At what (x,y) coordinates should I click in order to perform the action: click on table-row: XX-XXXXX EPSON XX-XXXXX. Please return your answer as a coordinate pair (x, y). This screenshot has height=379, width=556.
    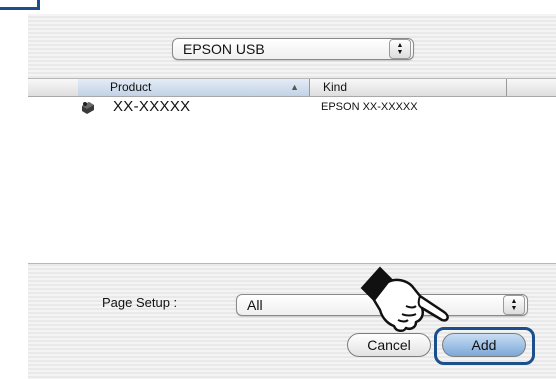
    Looking at the image, I should click on (292, 107).